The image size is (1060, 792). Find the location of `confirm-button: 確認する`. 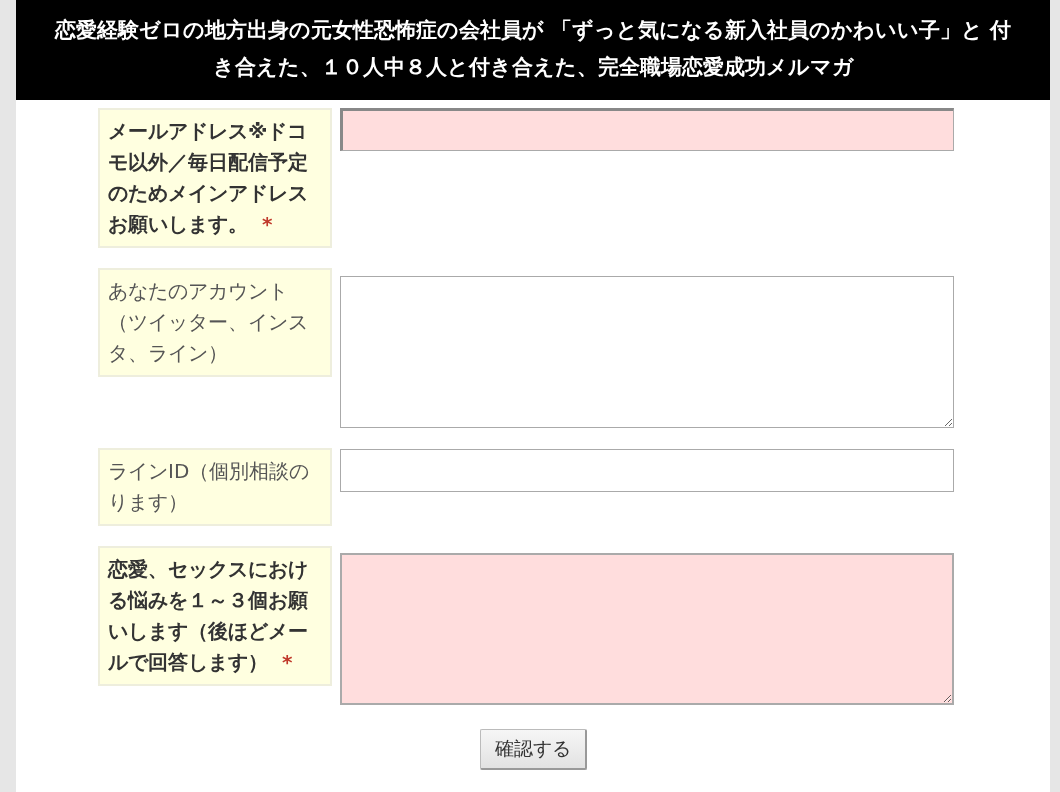

confirm-button: 確認する is located at coordinates (533, 749).